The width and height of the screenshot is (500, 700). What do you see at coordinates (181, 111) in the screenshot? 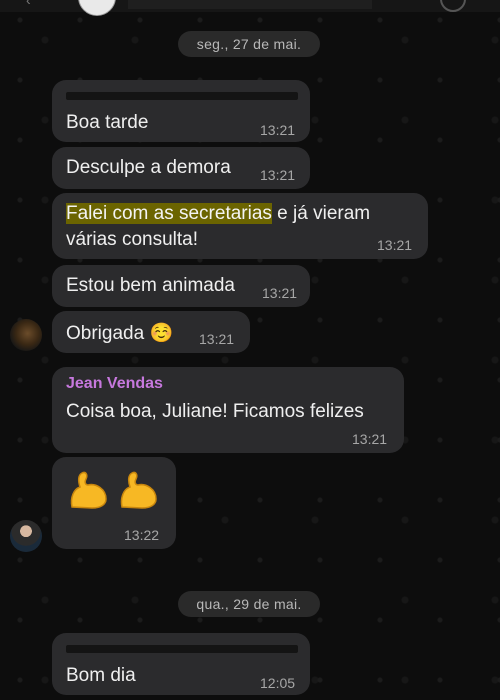
I see `incoming-message: Boa tarde 13:21` at bounding box center [181, 111].